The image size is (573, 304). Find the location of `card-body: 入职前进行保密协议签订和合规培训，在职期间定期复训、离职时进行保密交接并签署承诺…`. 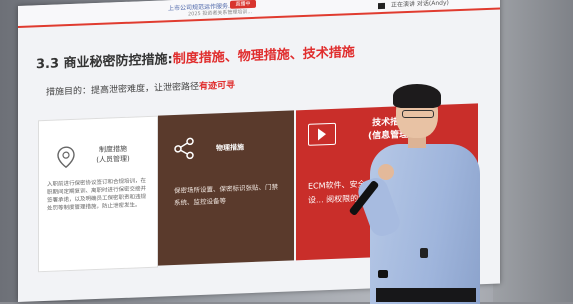

card-body: 入职前进行保密协议签订和合规培训，在职期间定期复训、离职时进行保密交接并签署承诺… is located at coordinates (97, 195).